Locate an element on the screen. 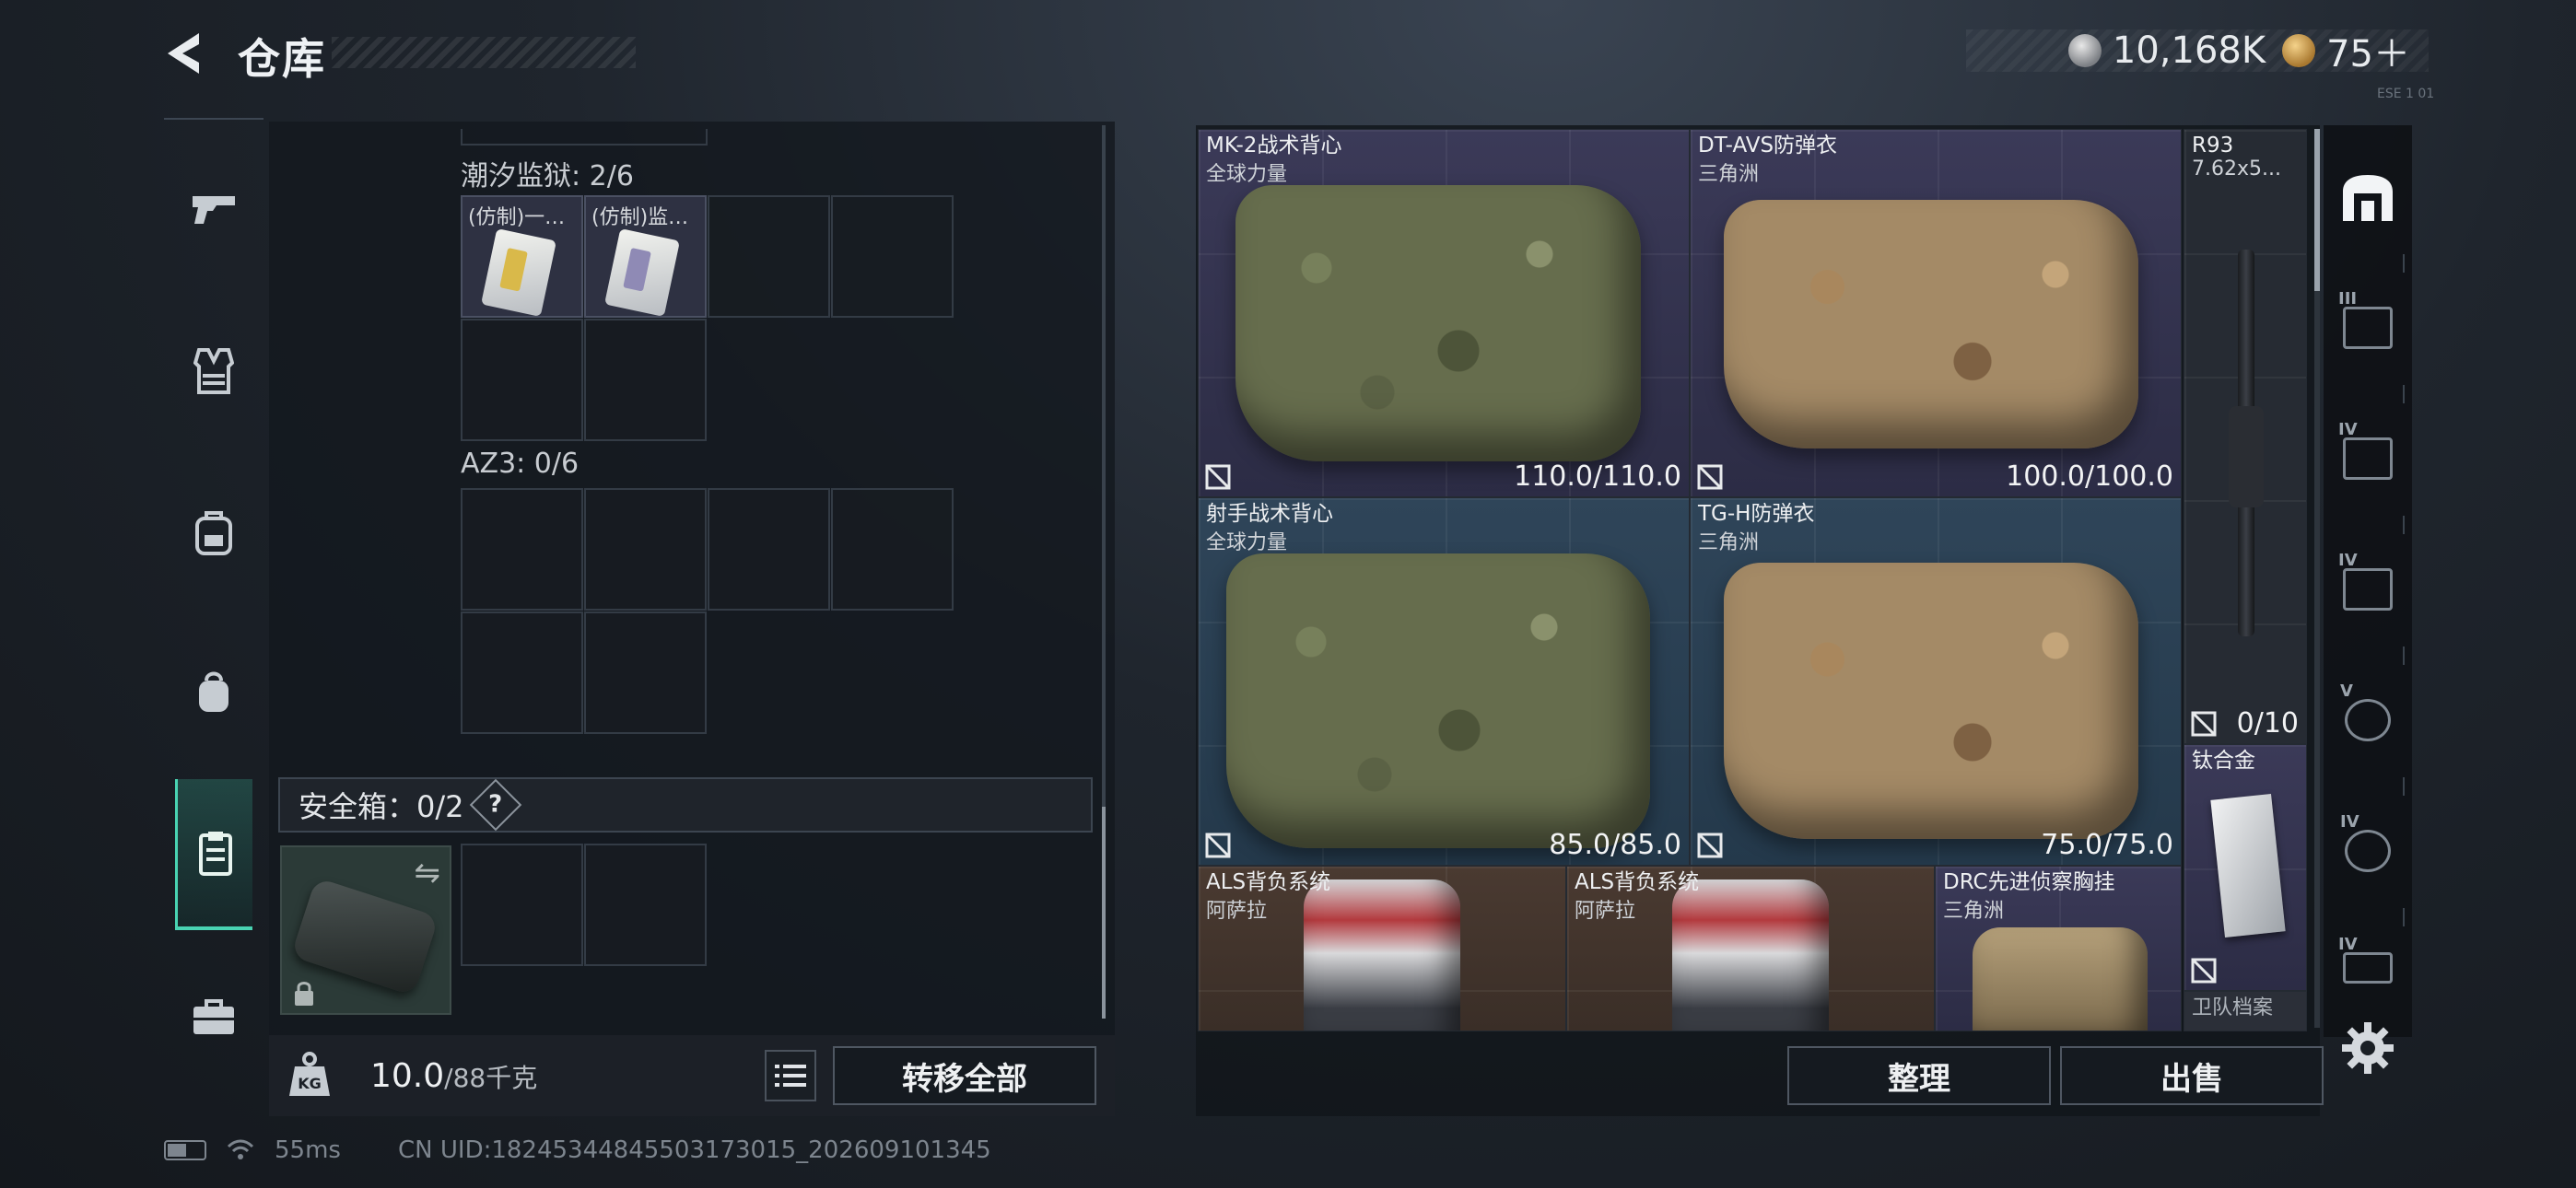 The width and height of the screenshot is (2576, 1188). silver-coin-icon is located at coordinates (2084, 50).